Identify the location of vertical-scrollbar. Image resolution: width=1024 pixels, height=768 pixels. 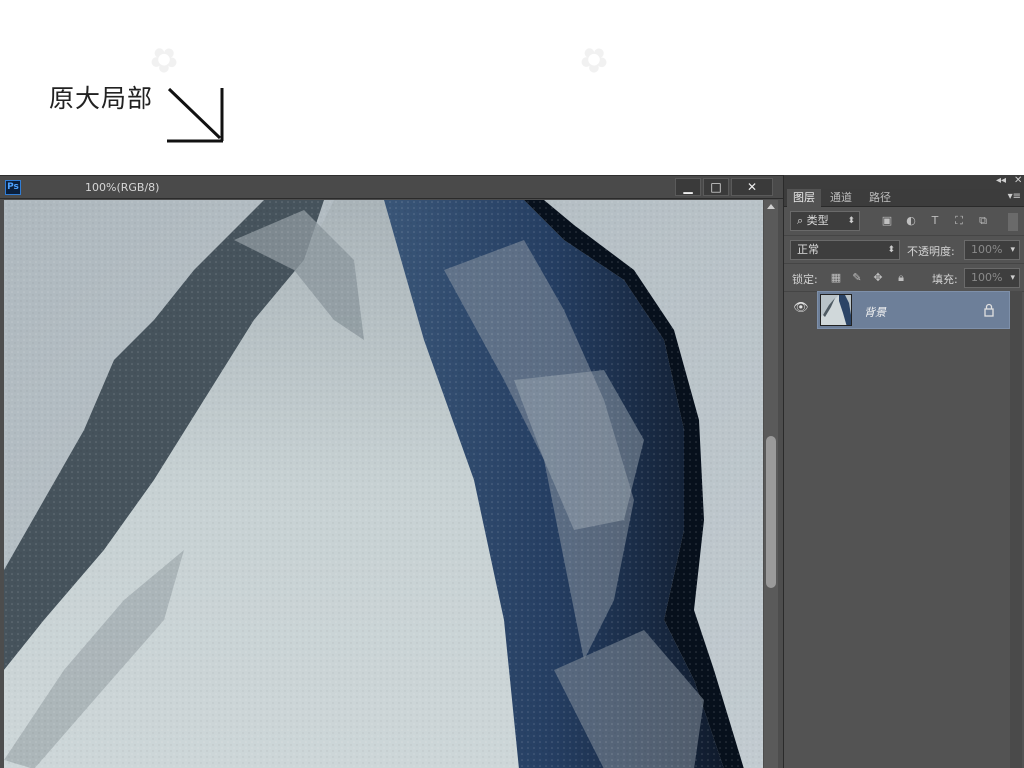
(771, 484).